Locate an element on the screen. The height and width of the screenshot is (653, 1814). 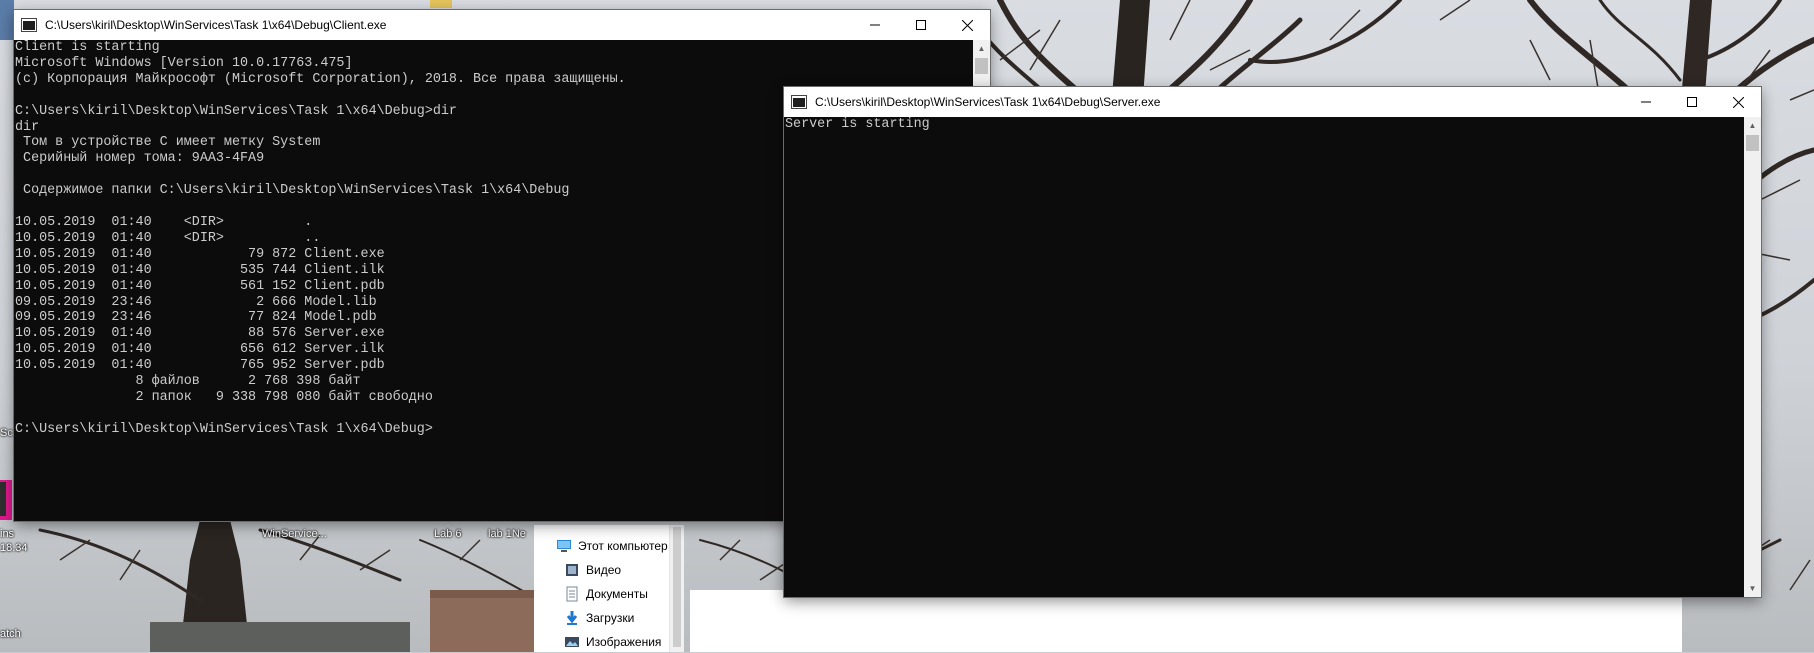
nav-item-label: Документы is located at coordinates (617, 594).